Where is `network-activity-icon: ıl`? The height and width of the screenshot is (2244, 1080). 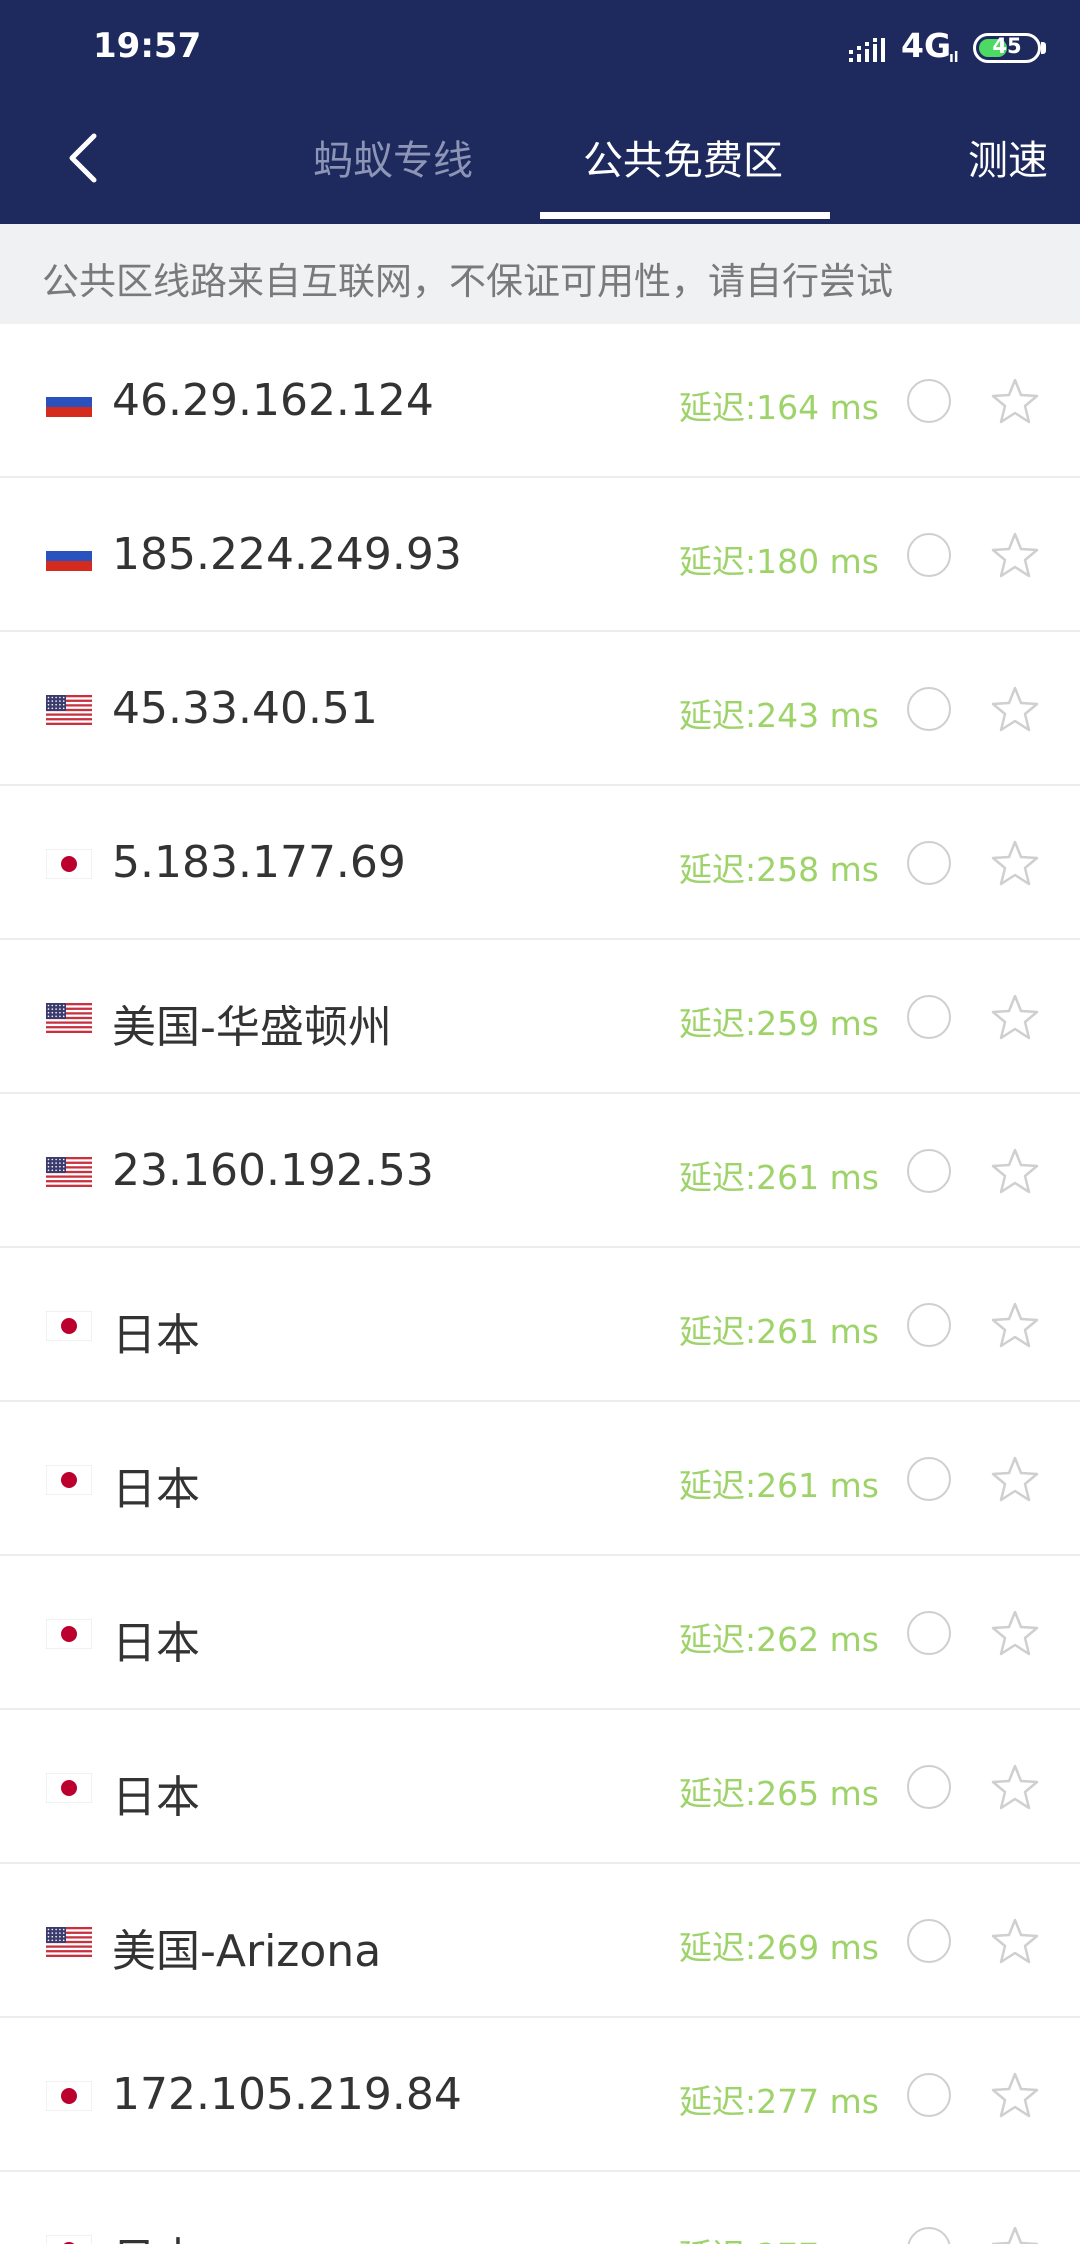 network-activity-icon: ıl is located at coordinates (954, 58).